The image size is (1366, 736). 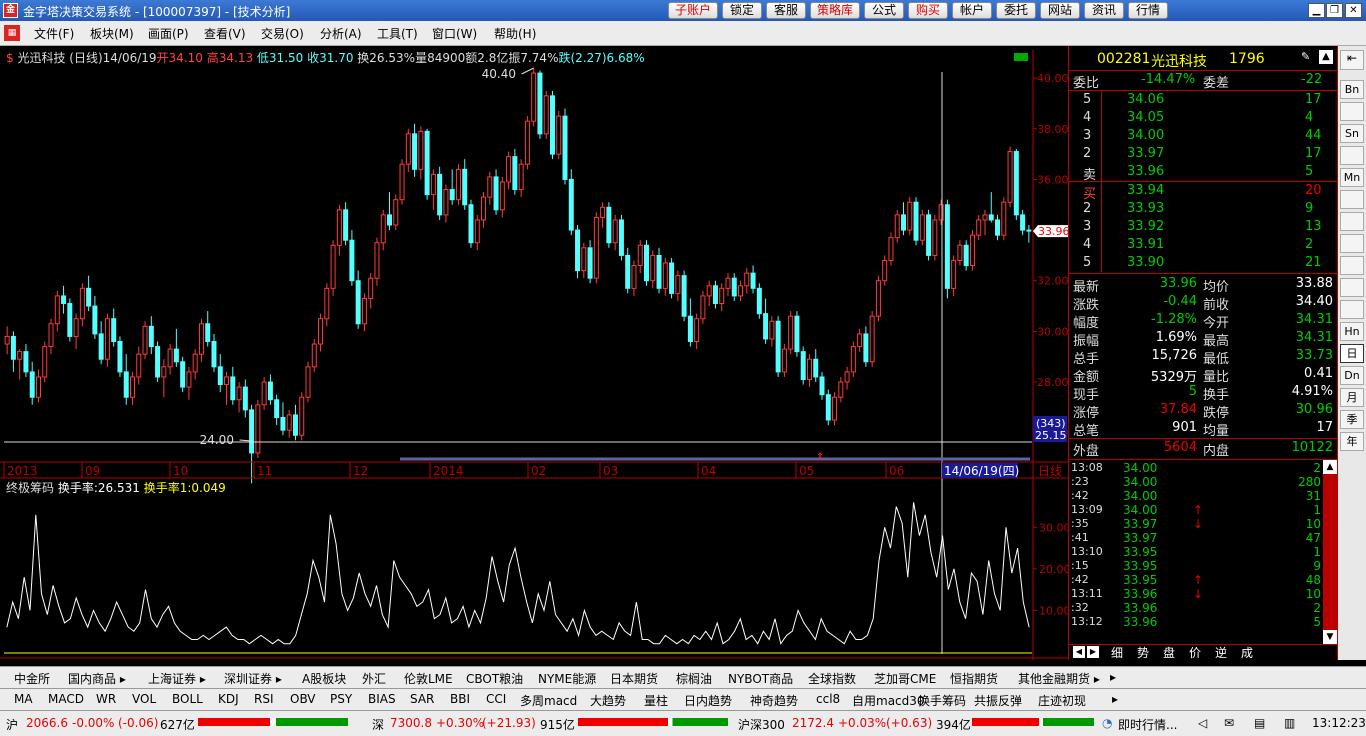 What do you see at coordinates (112, 33) in the screenshot?
I see `menu-item-1: 板块(M)` at bounding box center [112, 33].